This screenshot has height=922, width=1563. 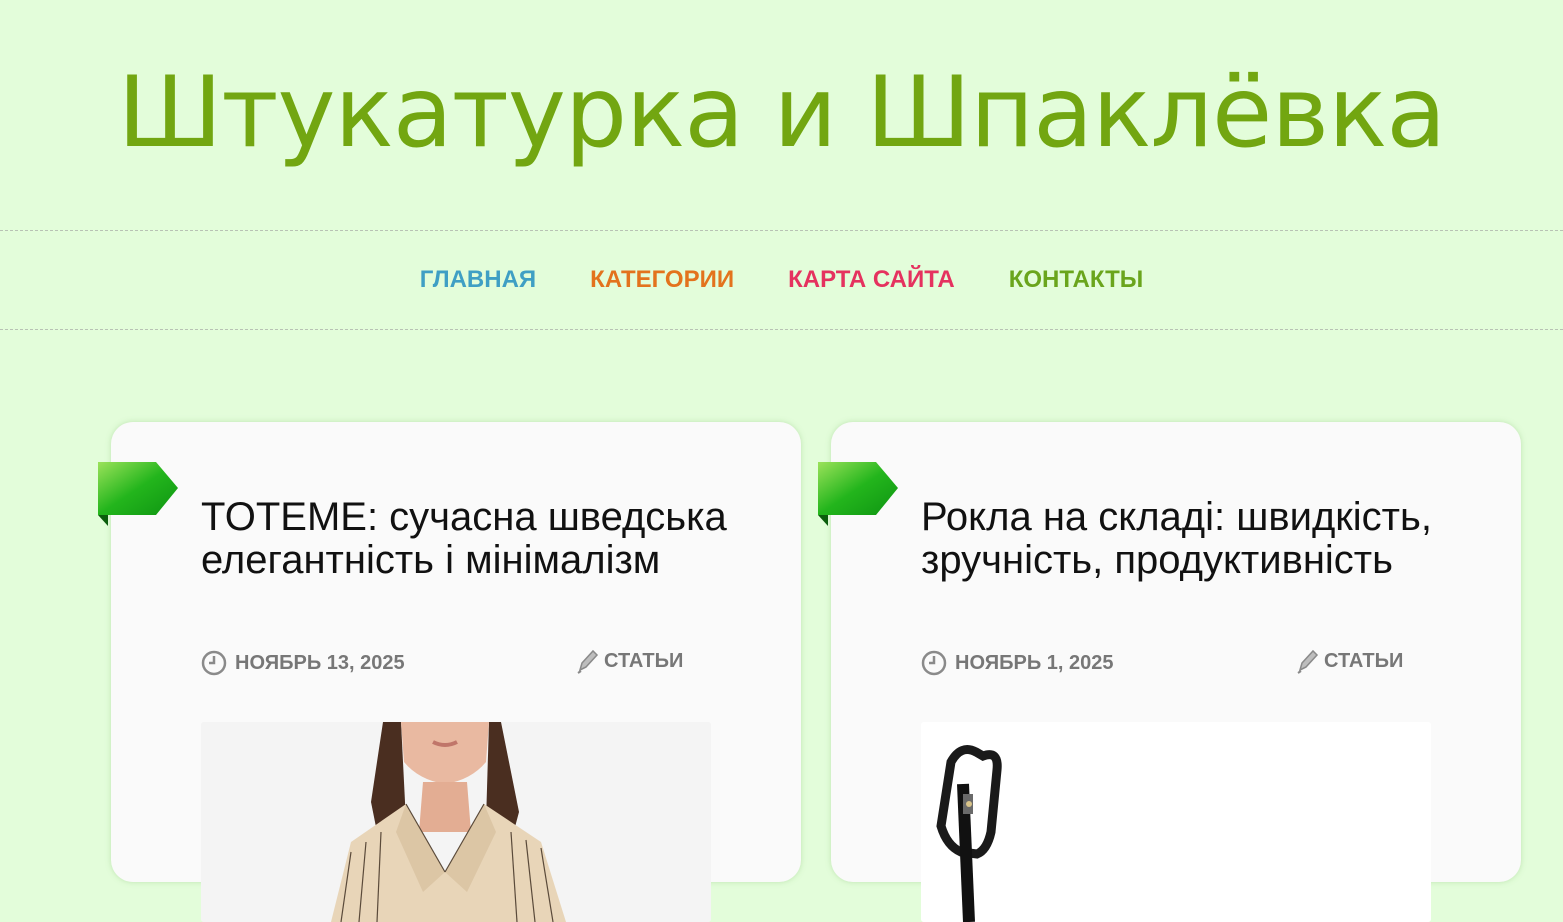 What do you see at coordinates (320, 662) in the screenshot?
I see `post-date-text: НОЯБРЬ 13, 2025` at bounding box center [320, 662].